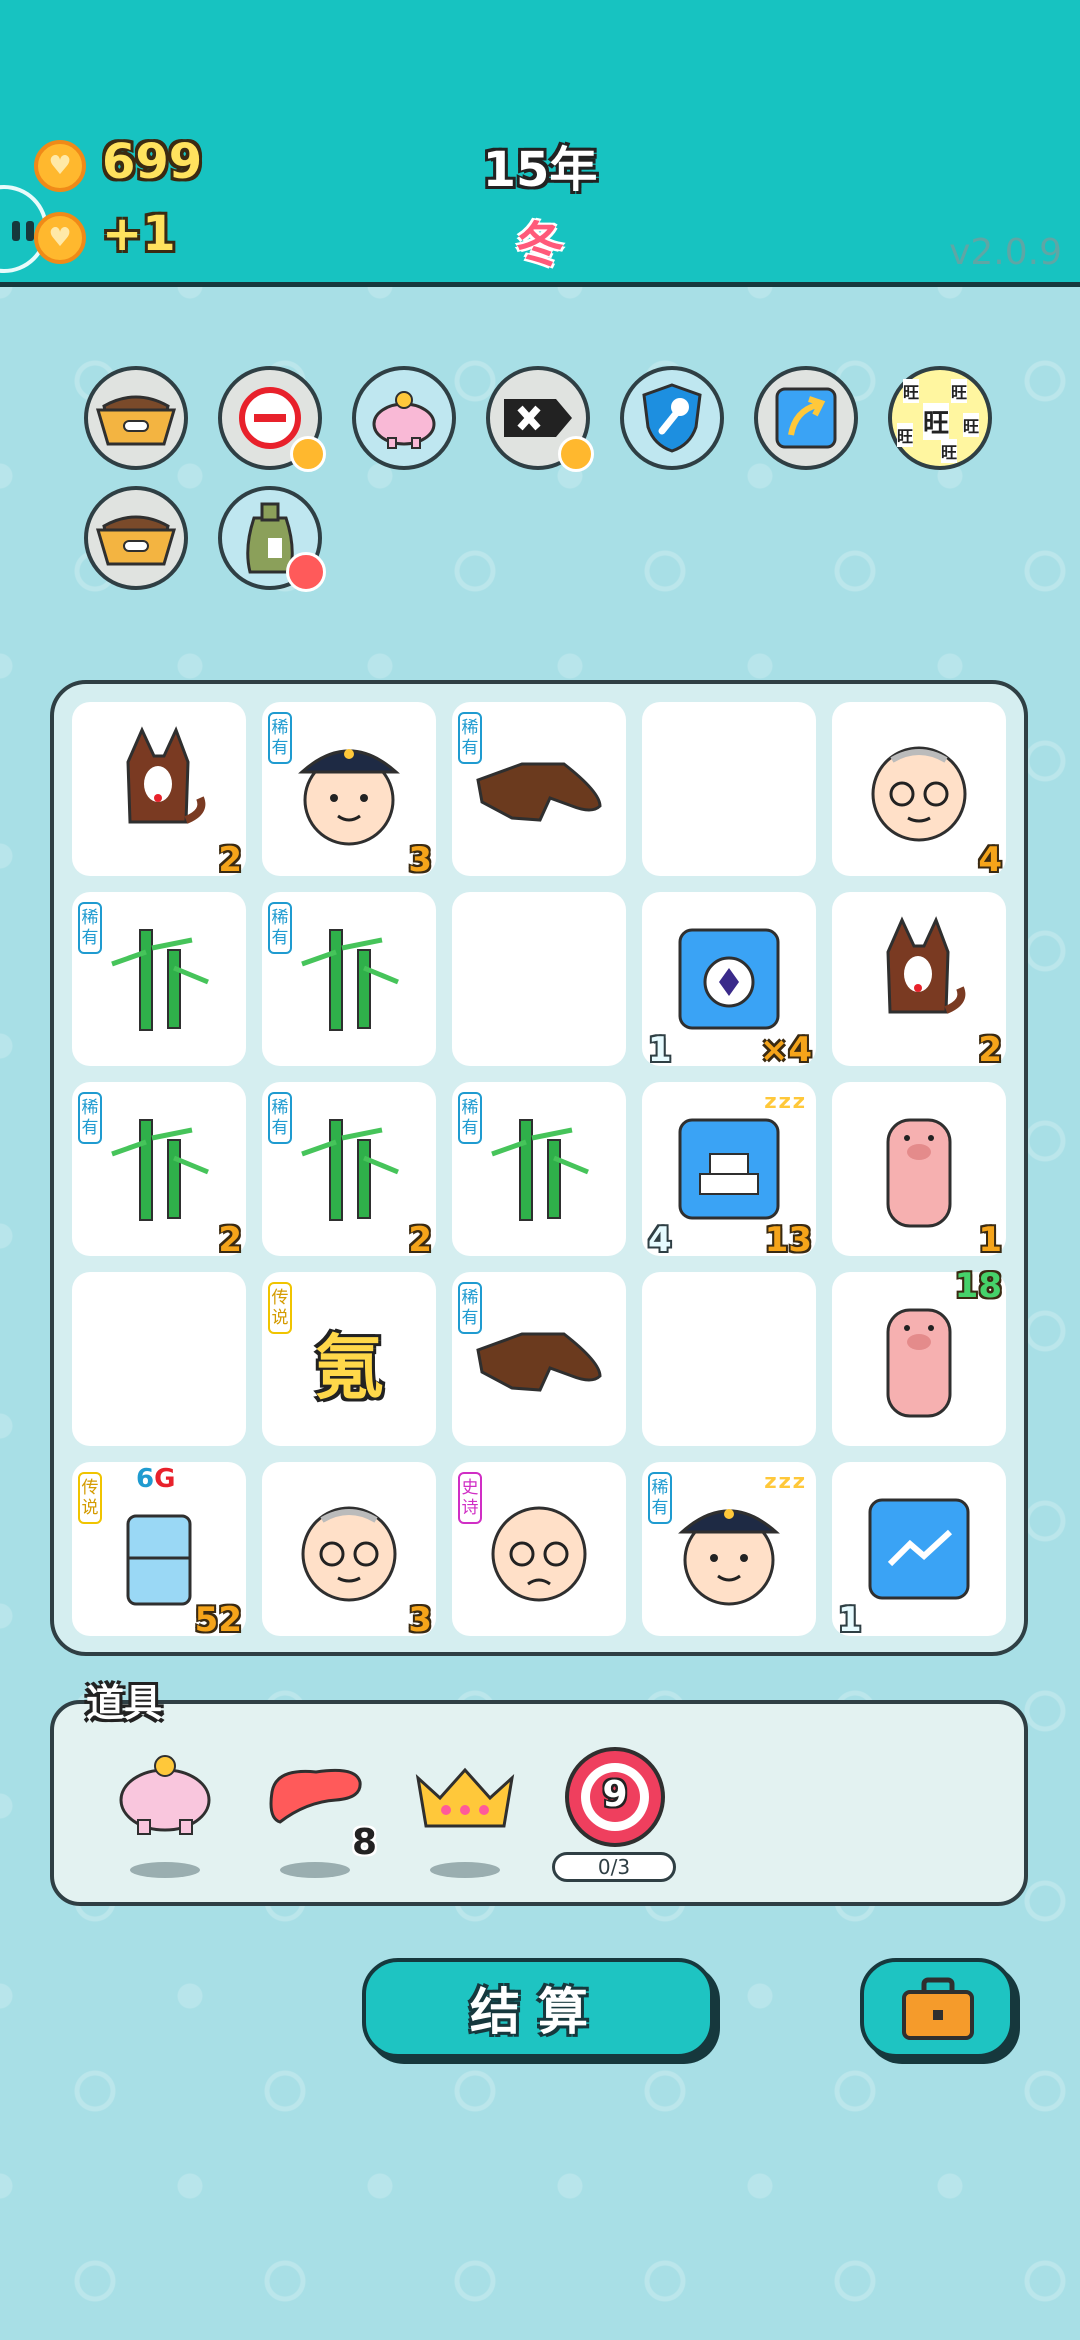 The height and width of the screenshot is (2340, 1080). What do you see at coordinates (306, 572) in the screenshot?
I see `remove-badge-icon` at bounding box center [306, 572].